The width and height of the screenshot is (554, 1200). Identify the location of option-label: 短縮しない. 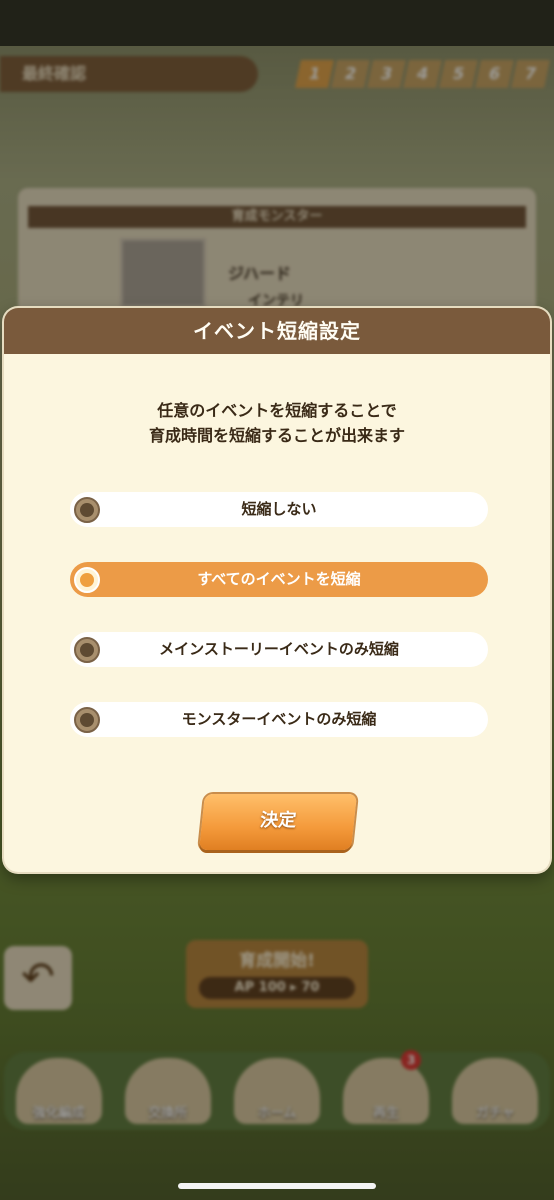
(279, 509).